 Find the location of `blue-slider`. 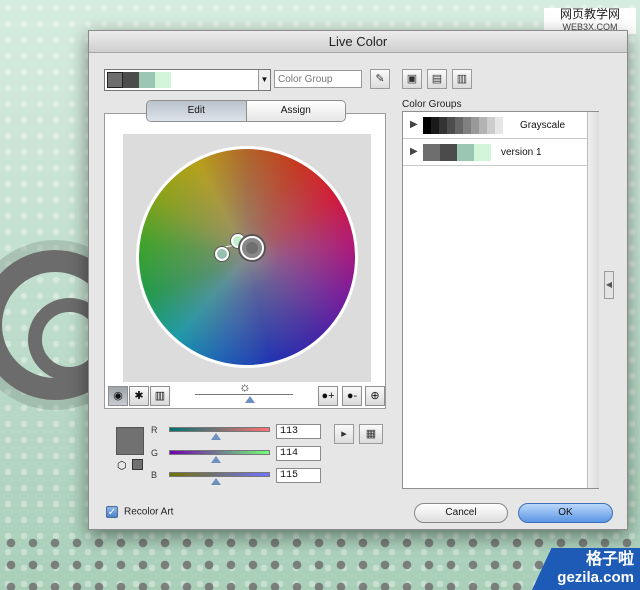

blue-slider is located at coordinates (219, 474).